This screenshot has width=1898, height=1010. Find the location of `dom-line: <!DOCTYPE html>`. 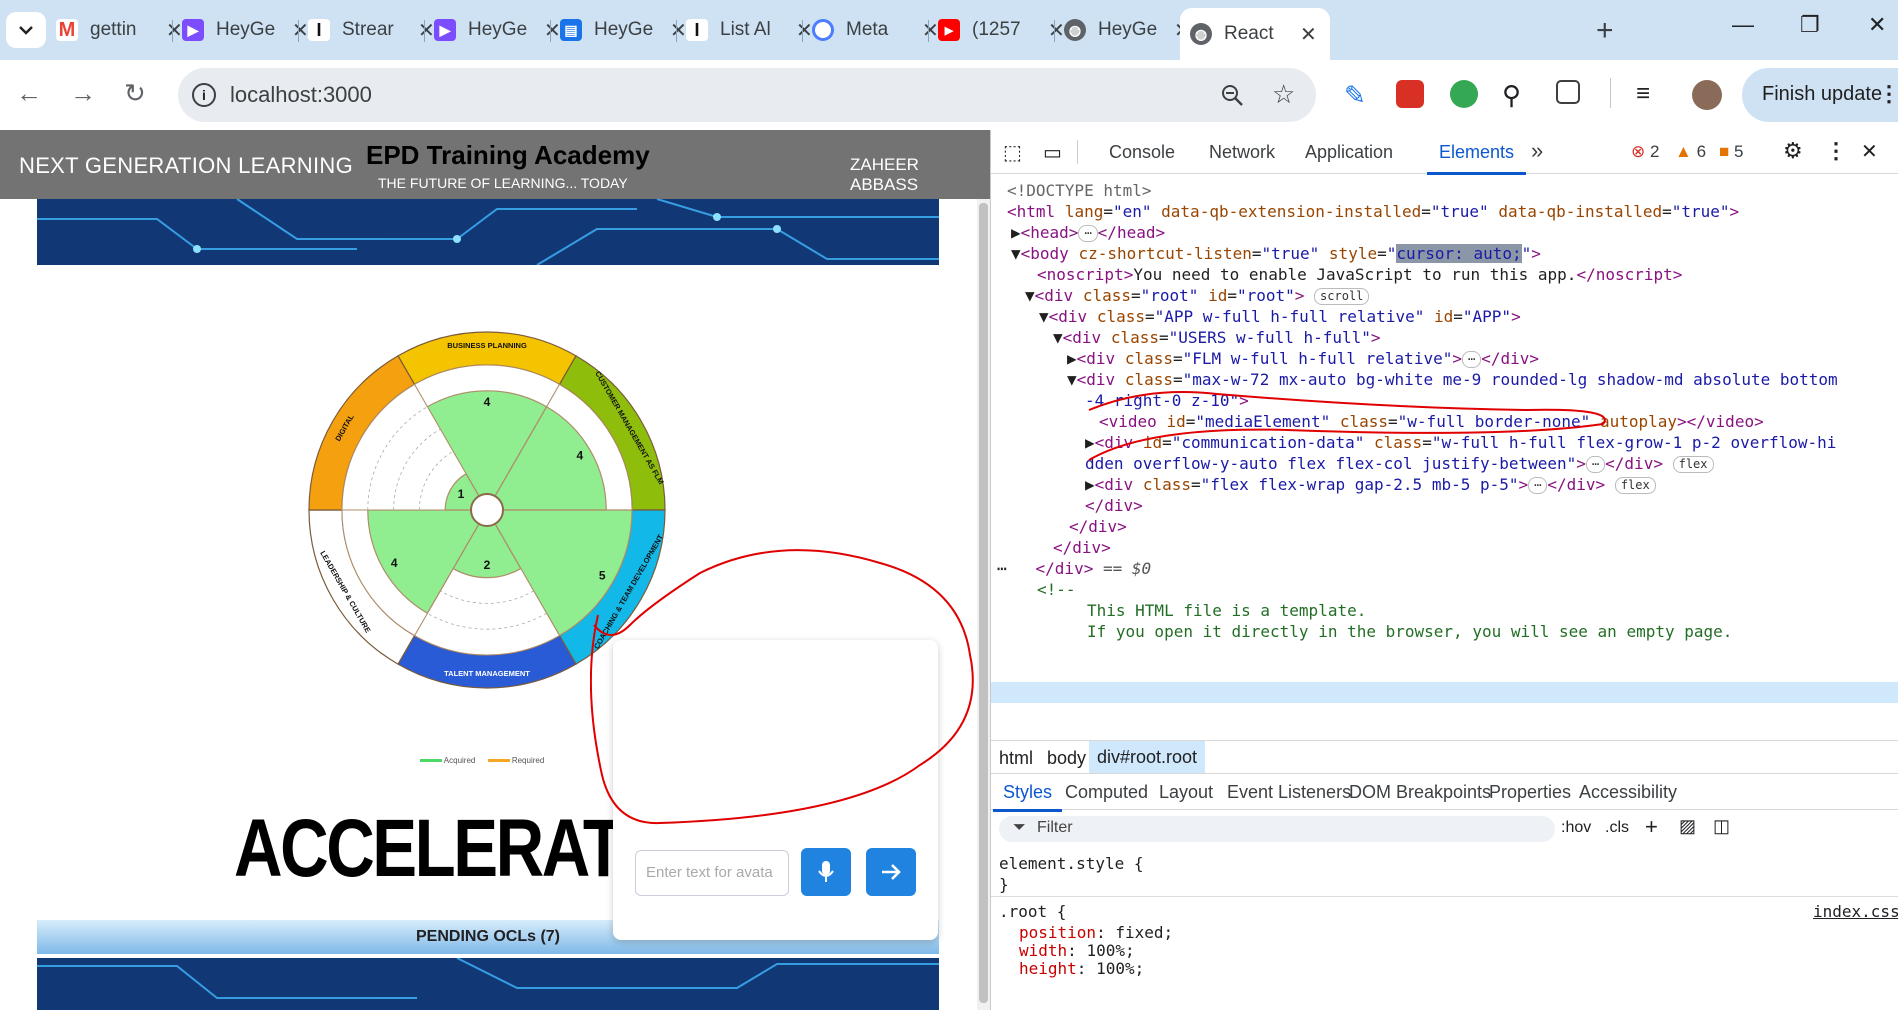

dom-line: <!DOCTYPE html> is located at coordinates (1079, 190).